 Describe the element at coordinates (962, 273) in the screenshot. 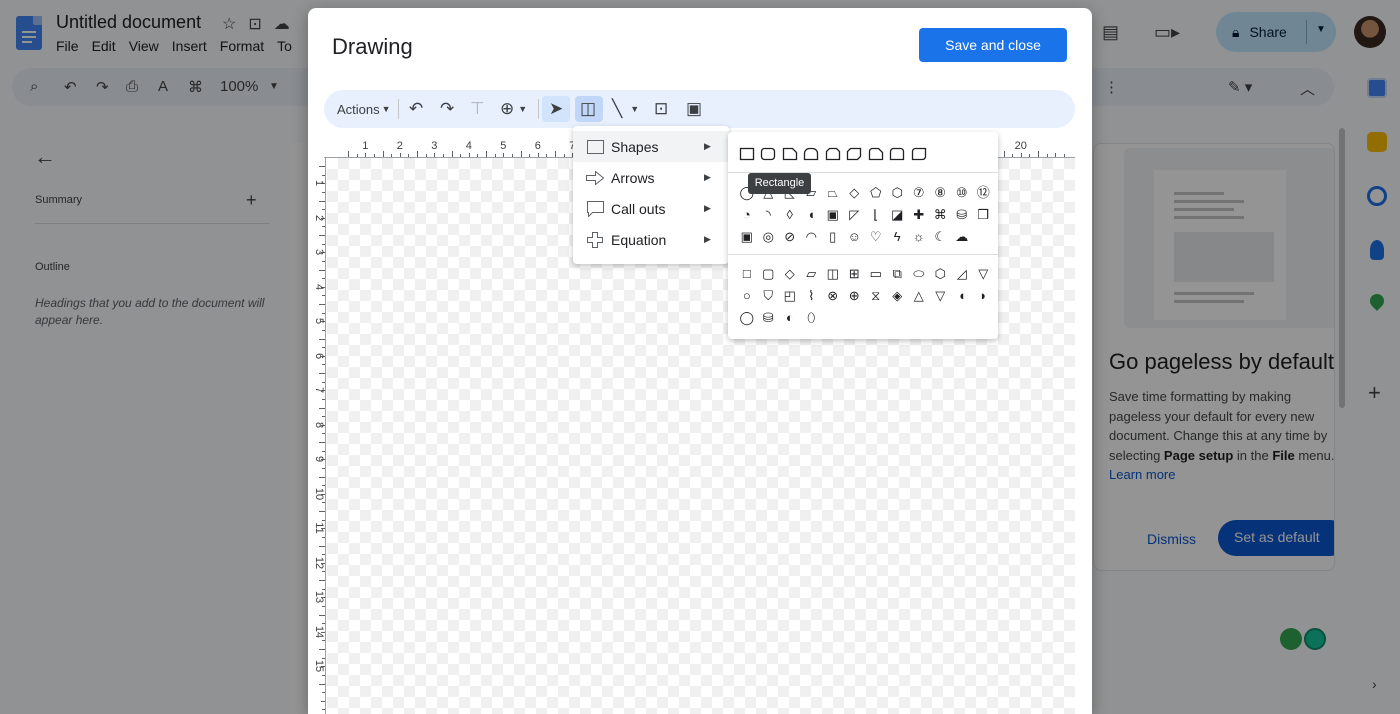

I see `flowchart-manual-input-icon: ◿` at that location.